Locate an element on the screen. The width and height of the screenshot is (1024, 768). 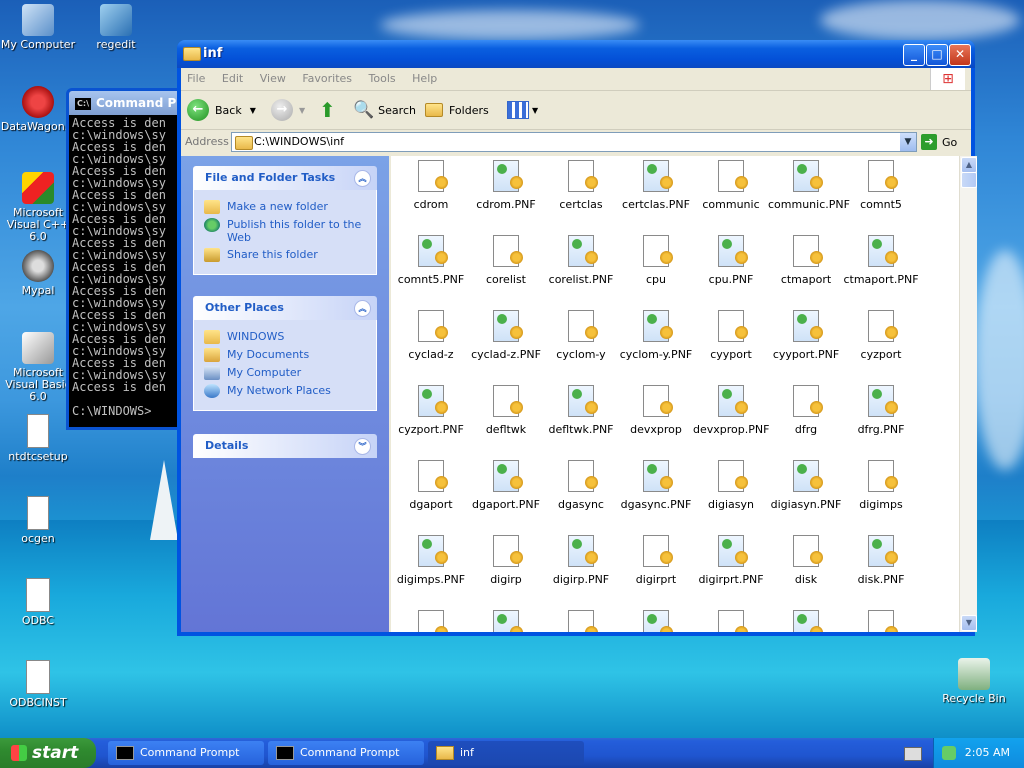
file-item: disk is located at coordinates (806, 560).